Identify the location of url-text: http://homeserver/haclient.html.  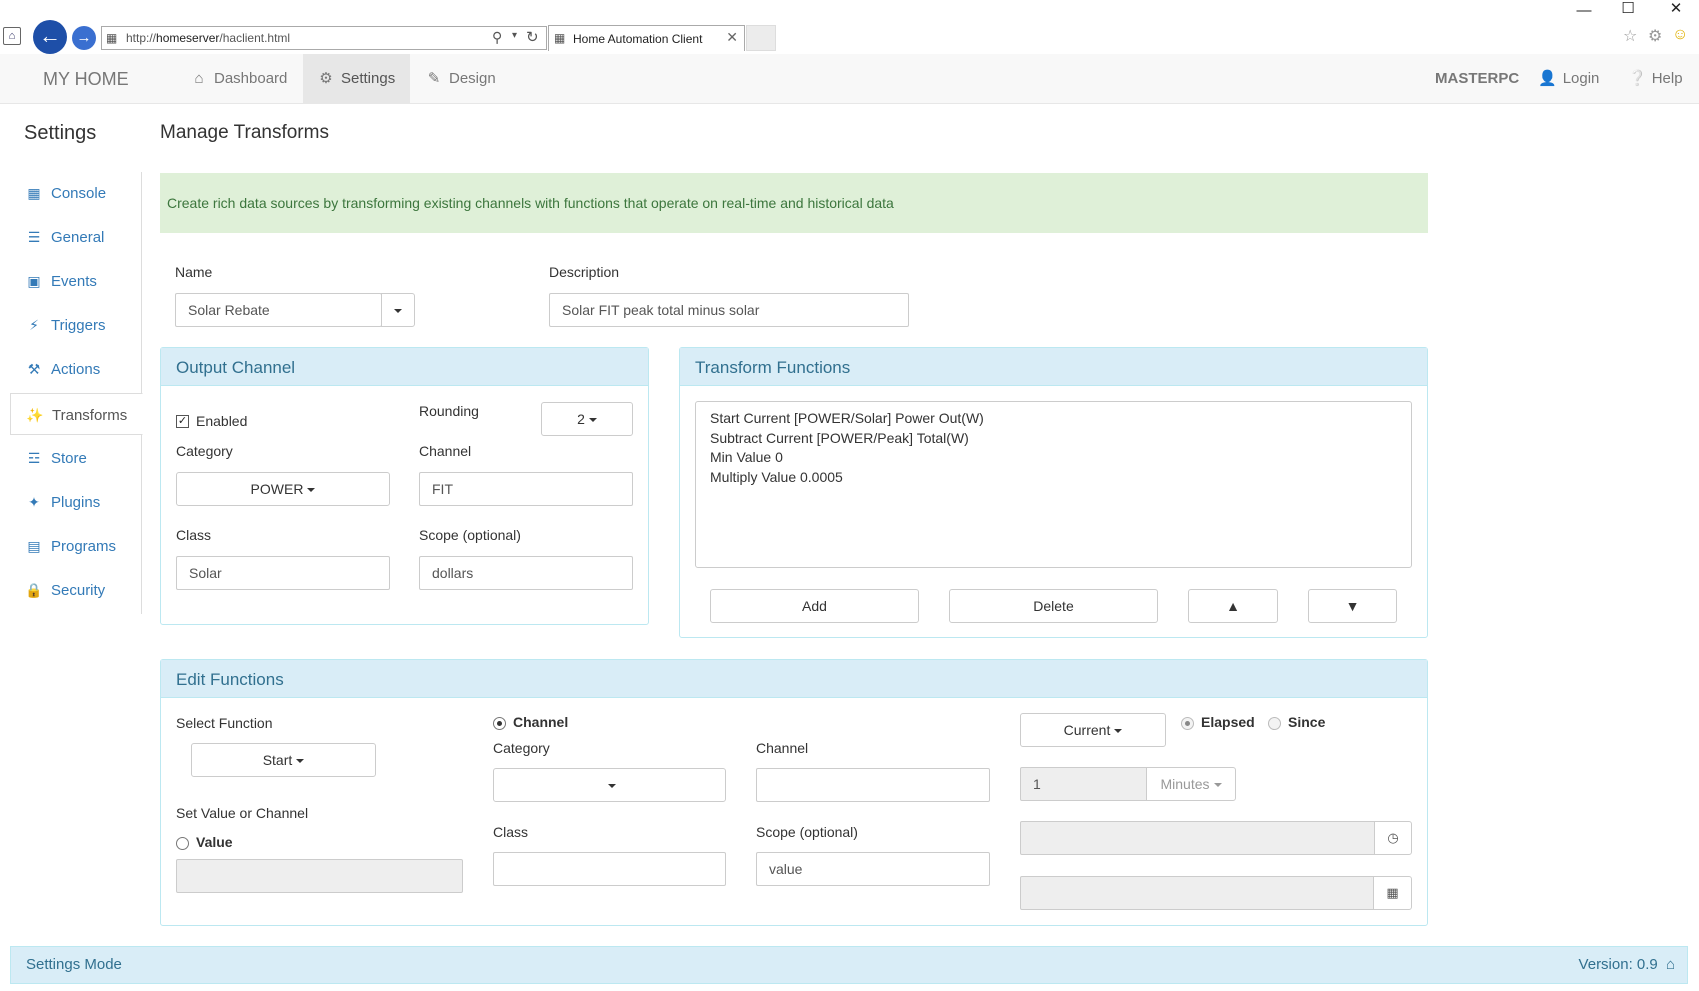
(208, 38).